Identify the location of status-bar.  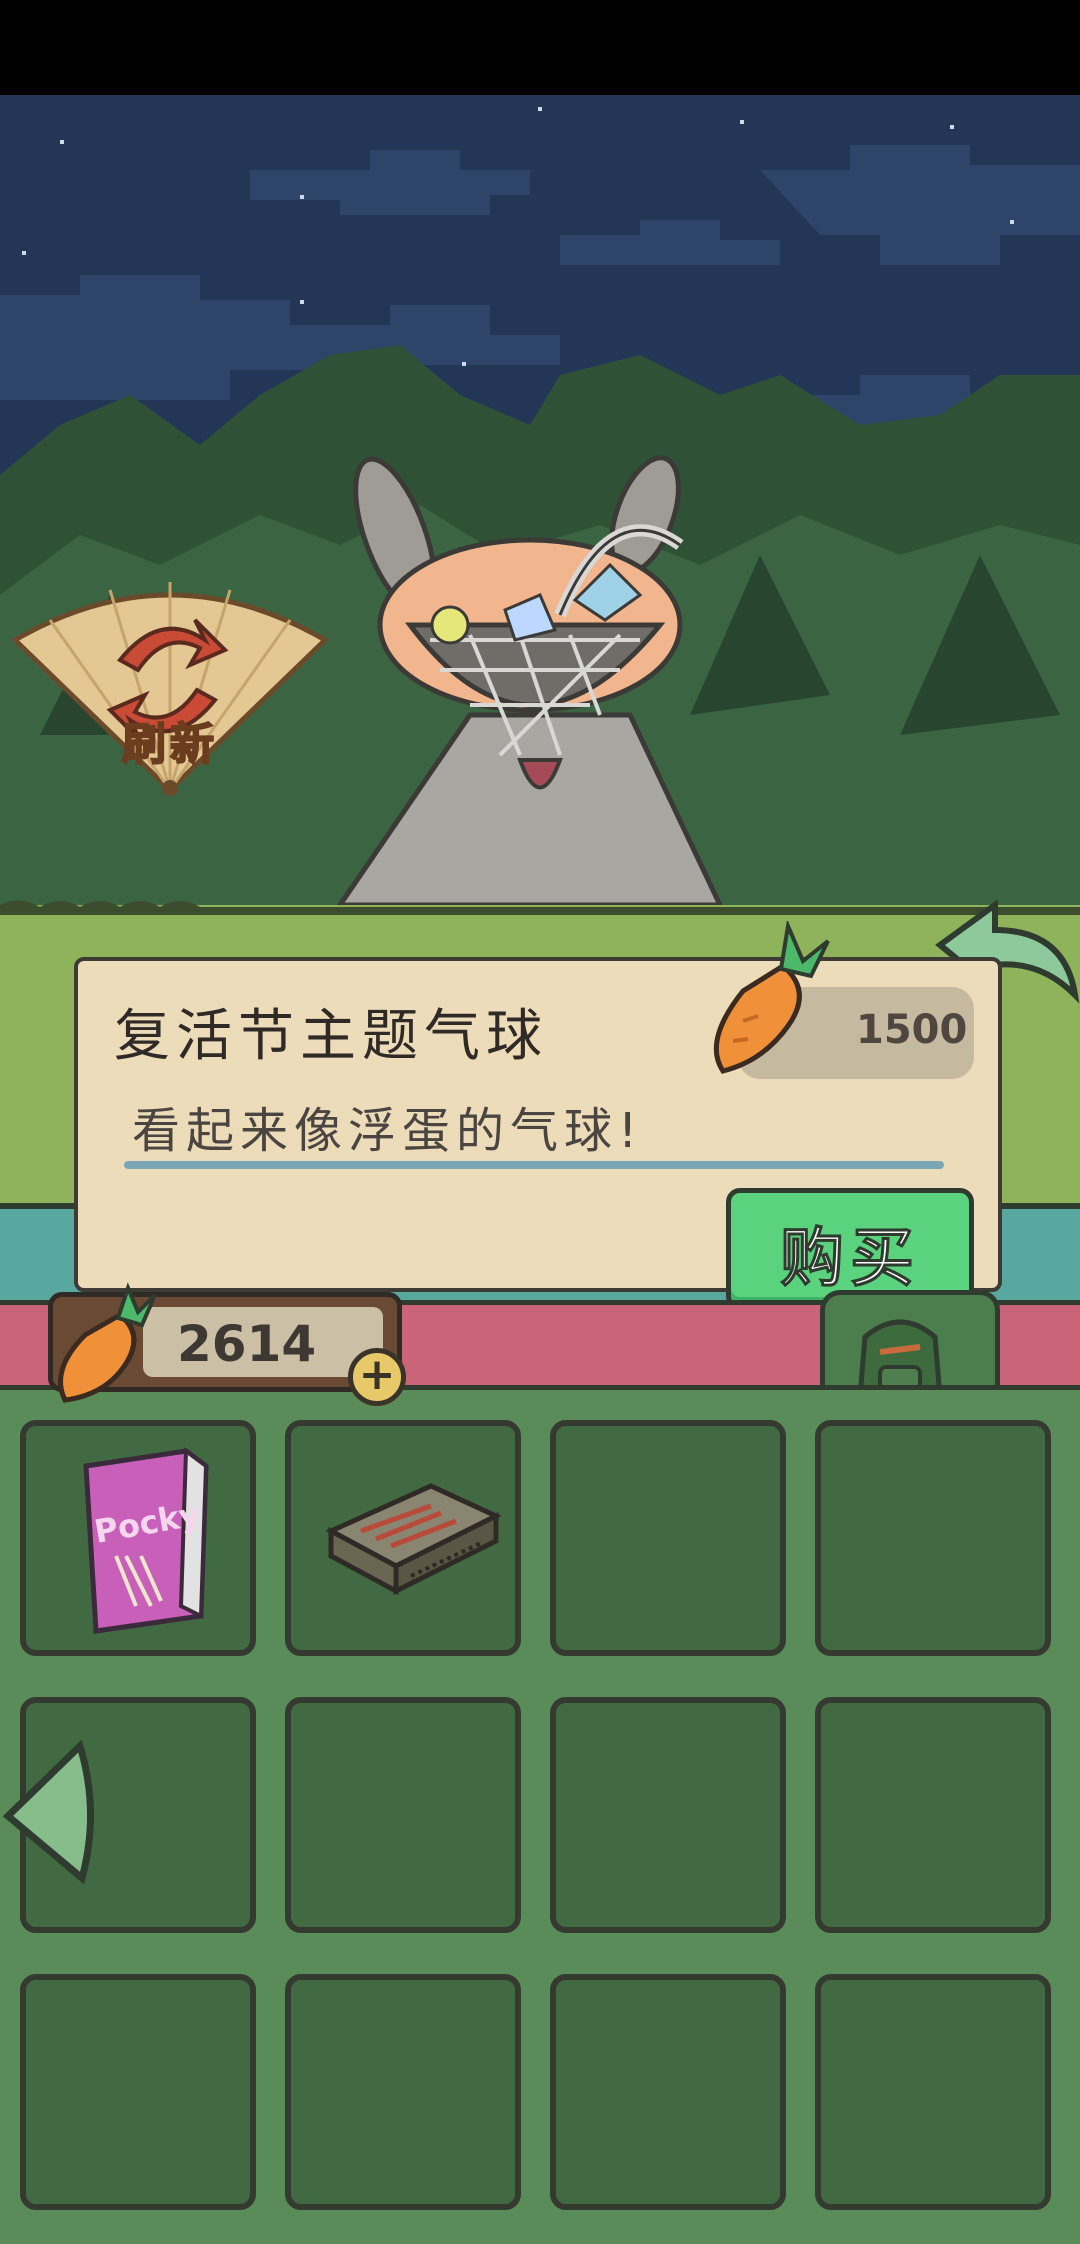
(540, 47).